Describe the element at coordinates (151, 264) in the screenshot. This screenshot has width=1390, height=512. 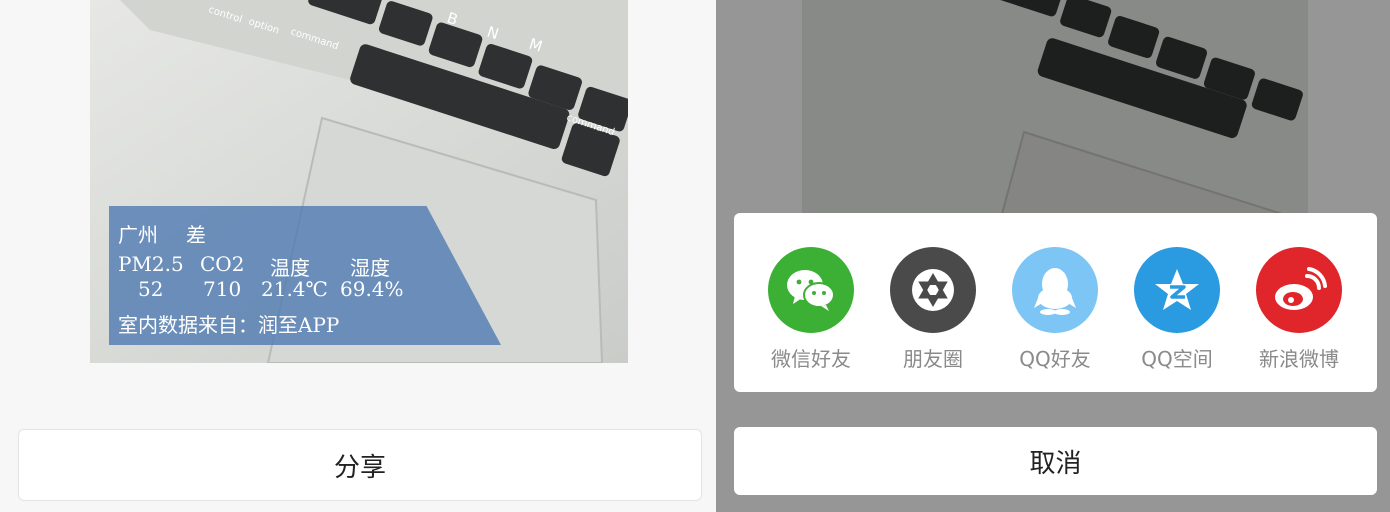
I see `pm25-label: PM2.5` at that location.